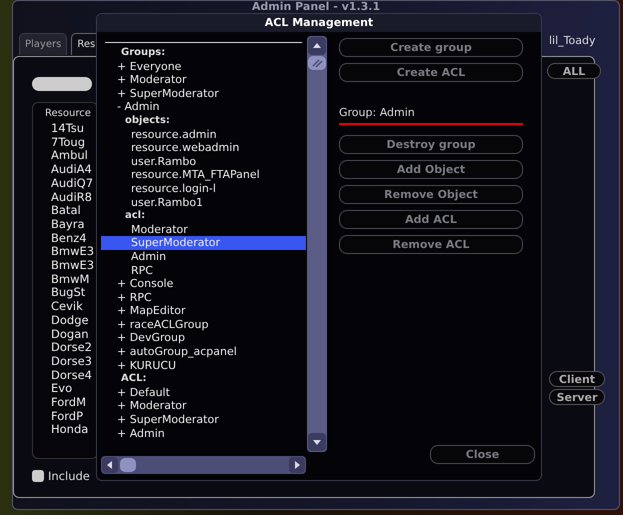 This screenshot has height=515, width=623. Describe the element at coordinates (65, 403) in the screenshot. I see `resource-name: FordM` at that location.